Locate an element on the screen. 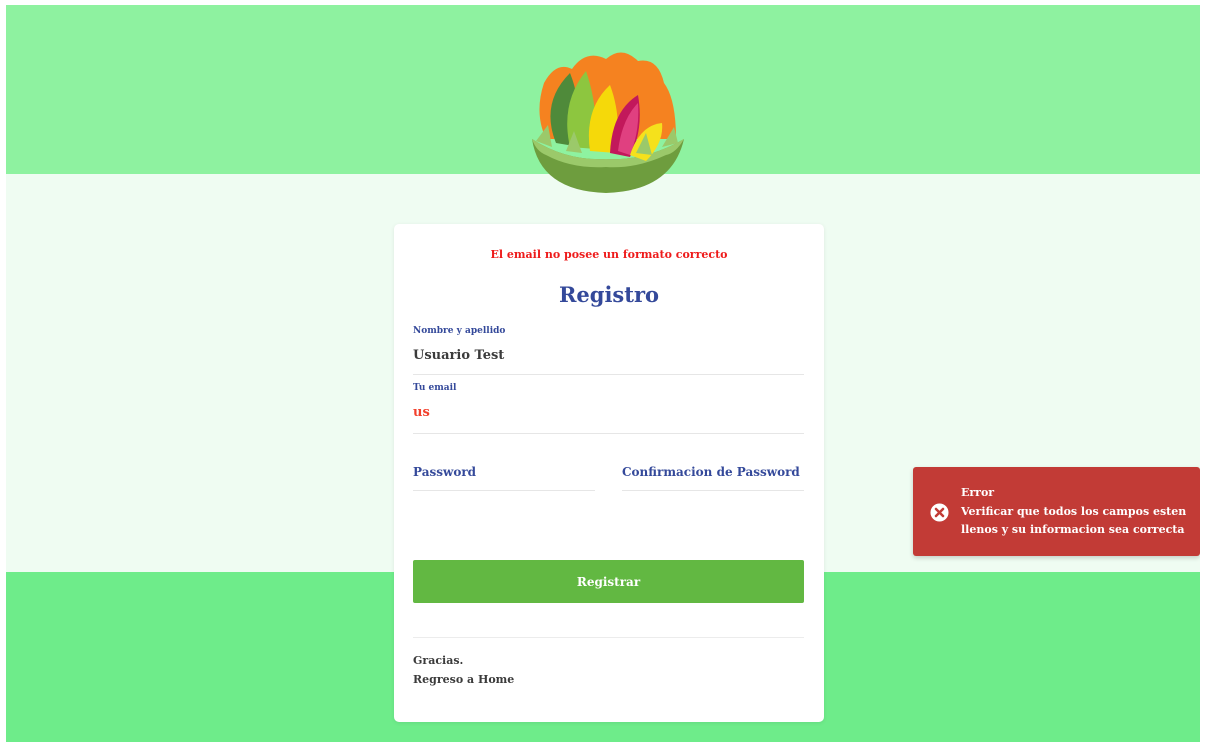 This screenshot has width=1207, height=747. confirm-password-field-underline is located at coordinates (713, 490).